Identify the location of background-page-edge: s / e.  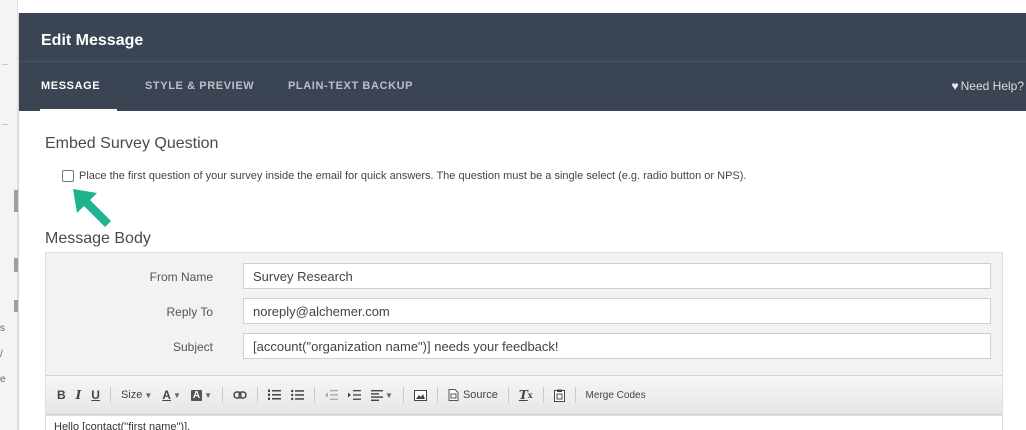
(9, 215).